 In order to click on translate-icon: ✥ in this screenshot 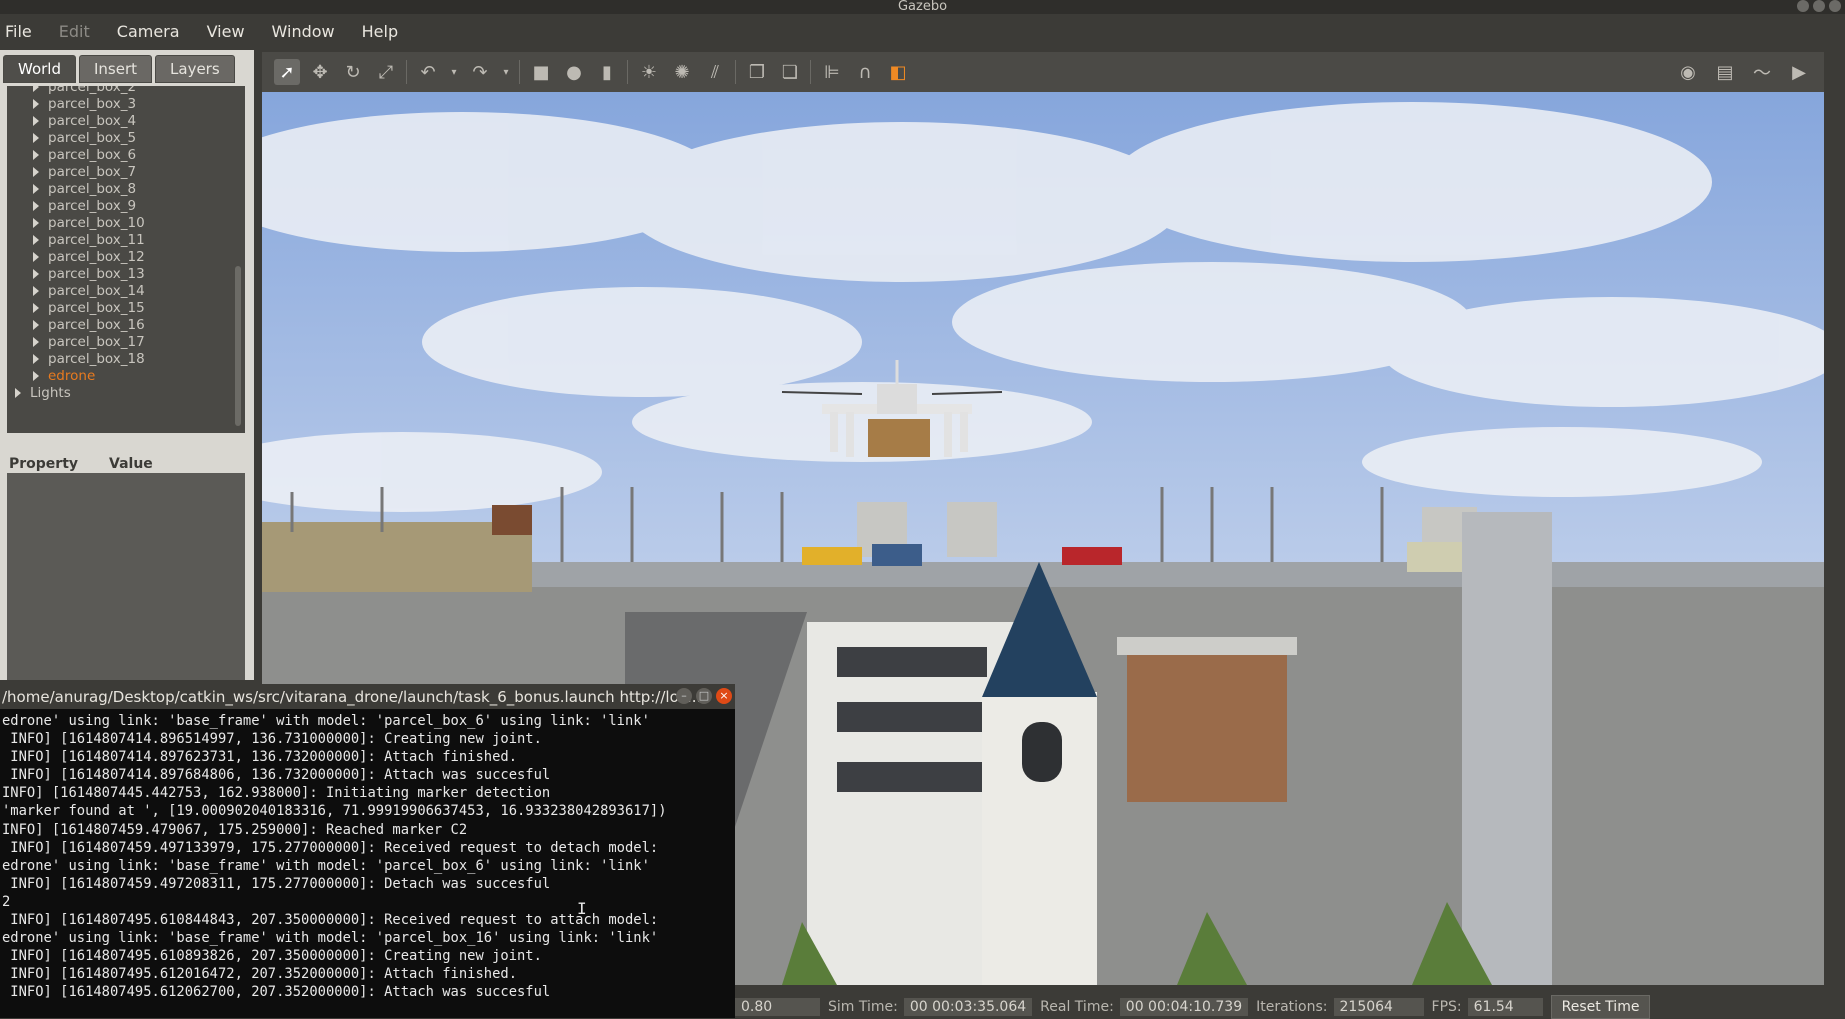, I will do `click(320, 72)`.